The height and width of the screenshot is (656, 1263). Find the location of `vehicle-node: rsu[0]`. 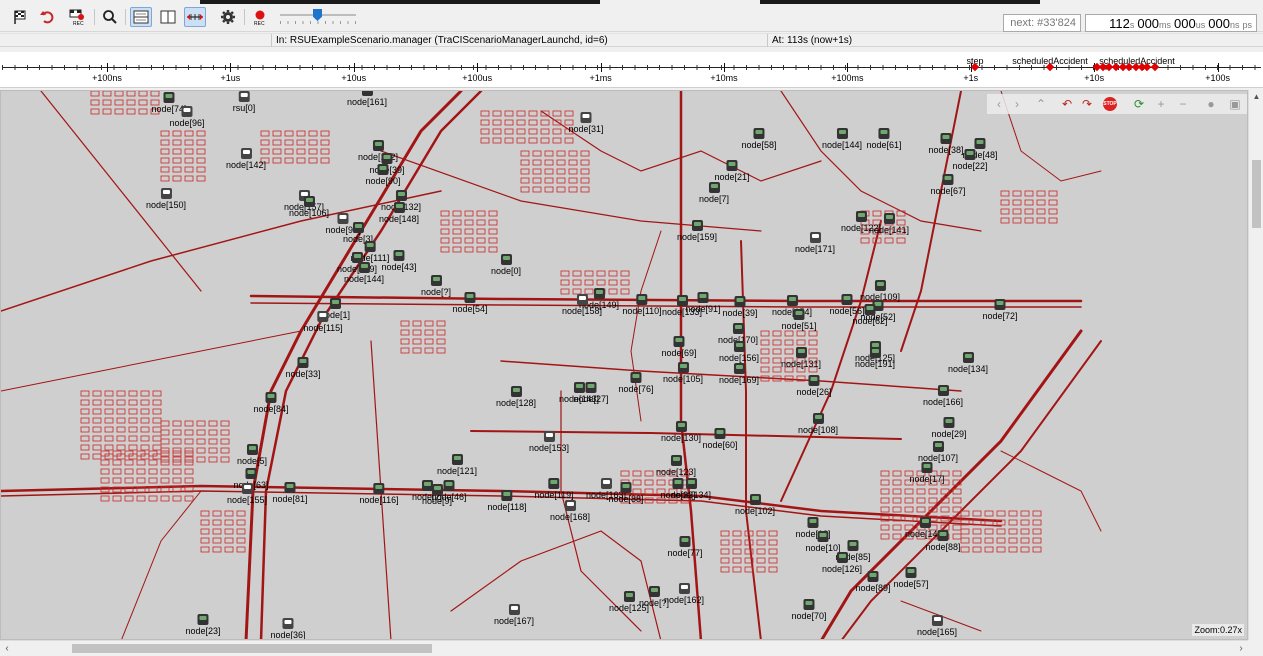

vehicle-node: rsu[0] is located at coordinates (244, 102).